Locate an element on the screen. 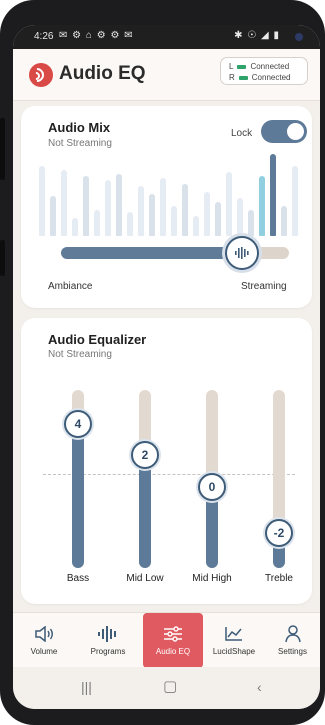 The height and width of the screenshot is (725, 325). left-ear-label: L is located at coordinates (231, 66).